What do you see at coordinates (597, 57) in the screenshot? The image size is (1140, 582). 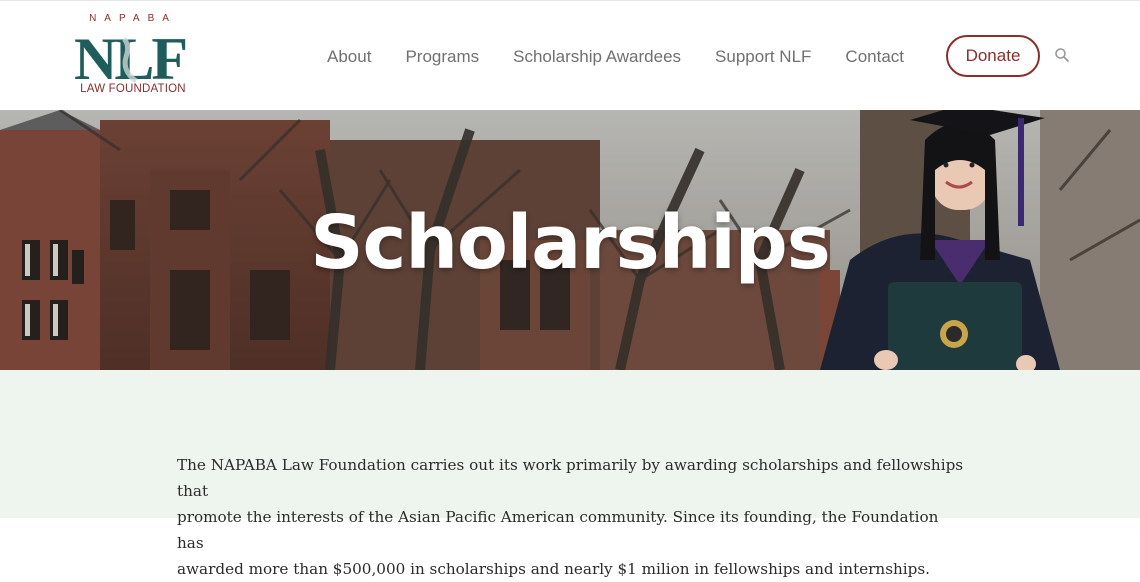 I see `nav-scholarship-awardees: Scholarship Awardees` at bounding box center [597, 57].